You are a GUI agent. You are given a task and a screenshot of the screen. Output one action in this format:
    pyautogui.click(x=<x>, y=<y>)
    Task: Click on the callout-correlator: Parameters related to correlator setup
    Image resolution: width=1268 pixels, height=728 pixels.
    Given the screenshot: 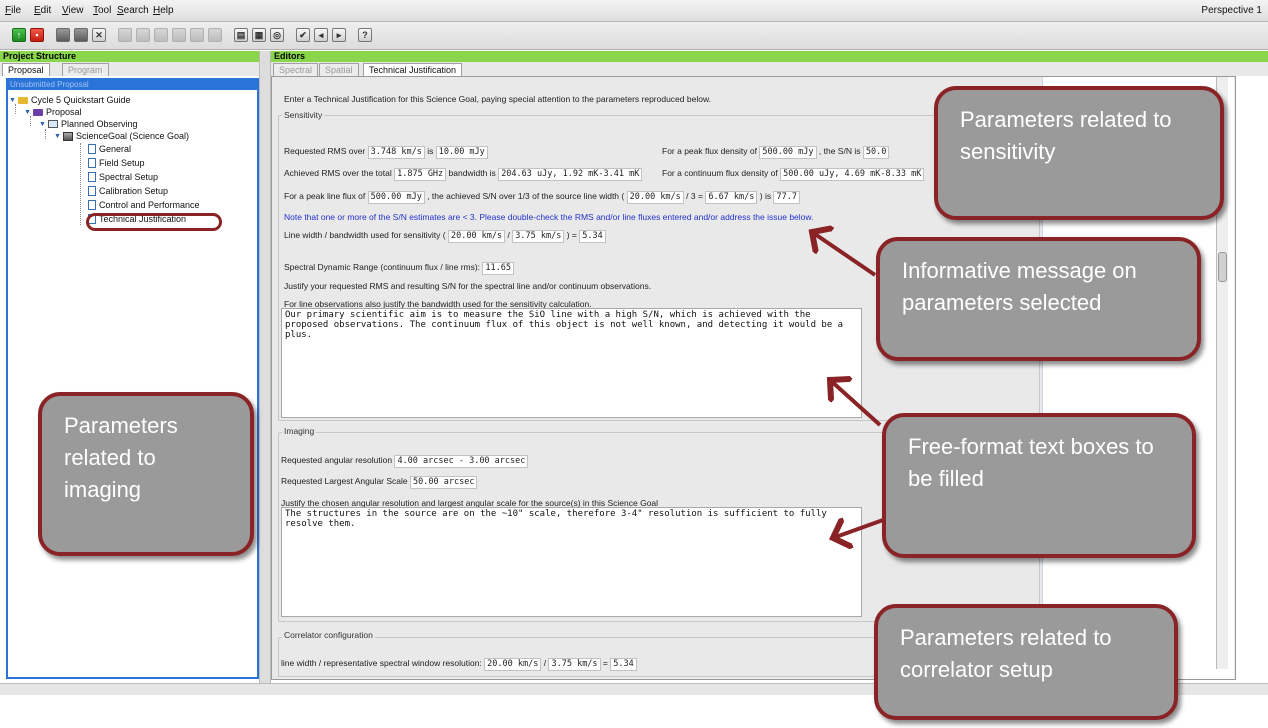 What is the action you would take?
    pyautogui.click(x=1026, y=662)
    